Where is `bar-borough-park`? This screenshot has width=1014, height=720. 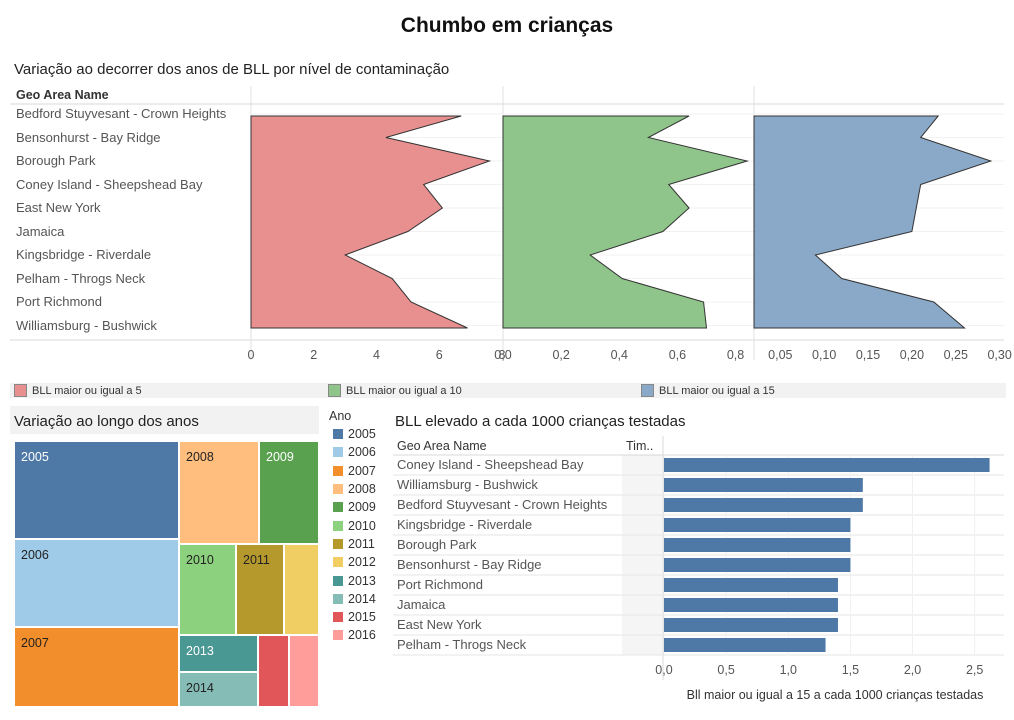
bar-borough-park is located at coordinates (757, 545).